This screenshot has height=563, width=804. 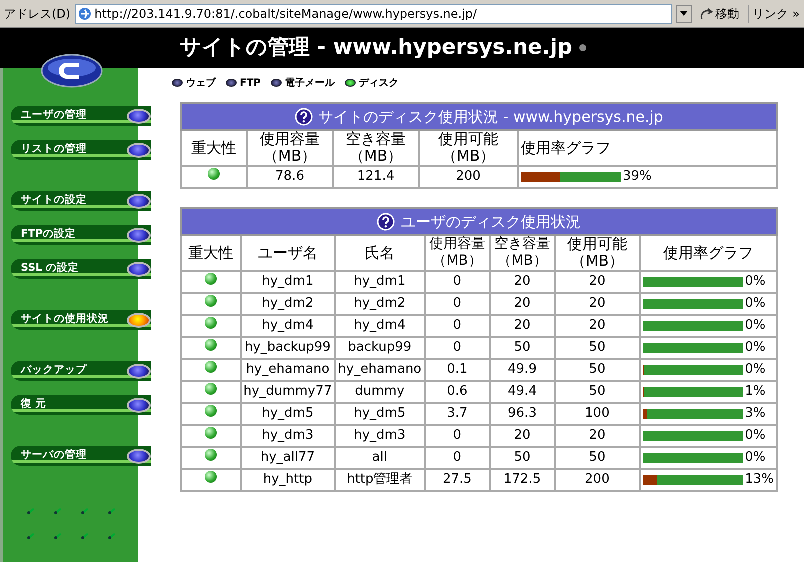 I want to click on arrow-icon, so click(x=707, y=14).